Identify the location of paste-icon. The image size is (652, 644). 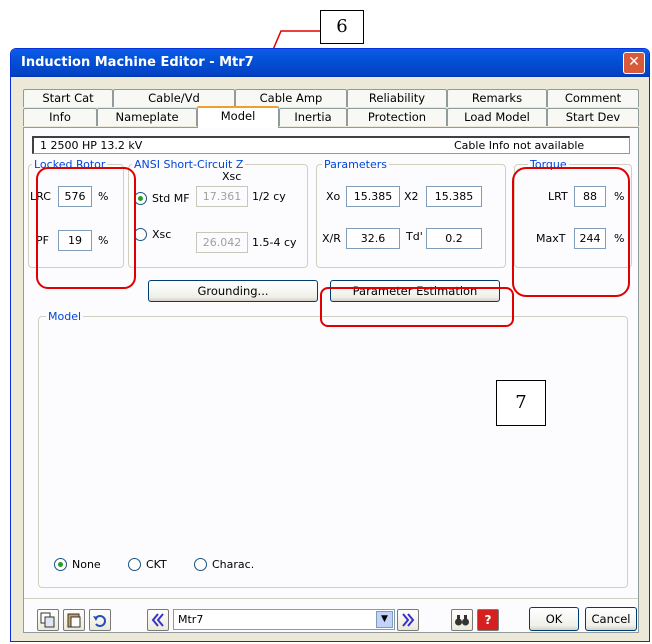
(74, 620).